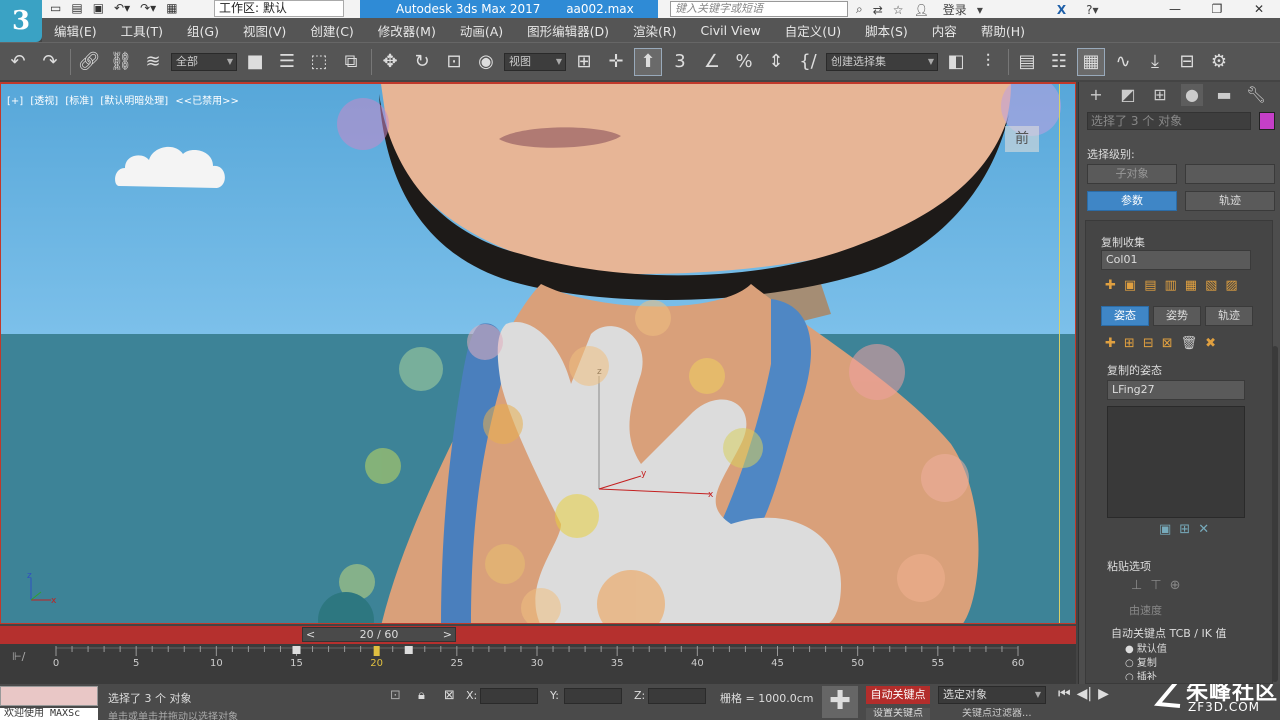 The image size is (1280, 720). Describe the element at coordinates (648, 61) in the screenshot. I see `keyboard-shortcut-override-icon: ⬆` at that location.